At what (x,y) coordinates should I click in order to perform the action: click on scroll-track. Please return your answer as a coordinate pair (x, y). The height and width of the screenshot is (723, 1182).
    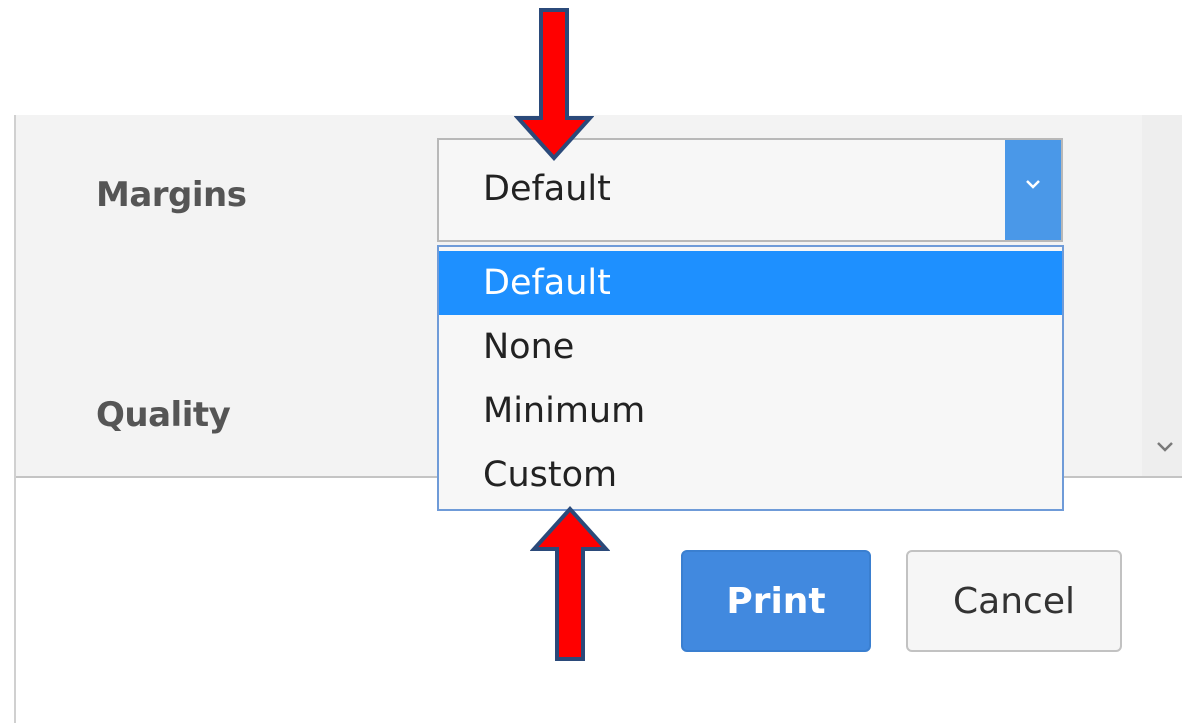
    Looking at the image, I should click on (1162, 296).